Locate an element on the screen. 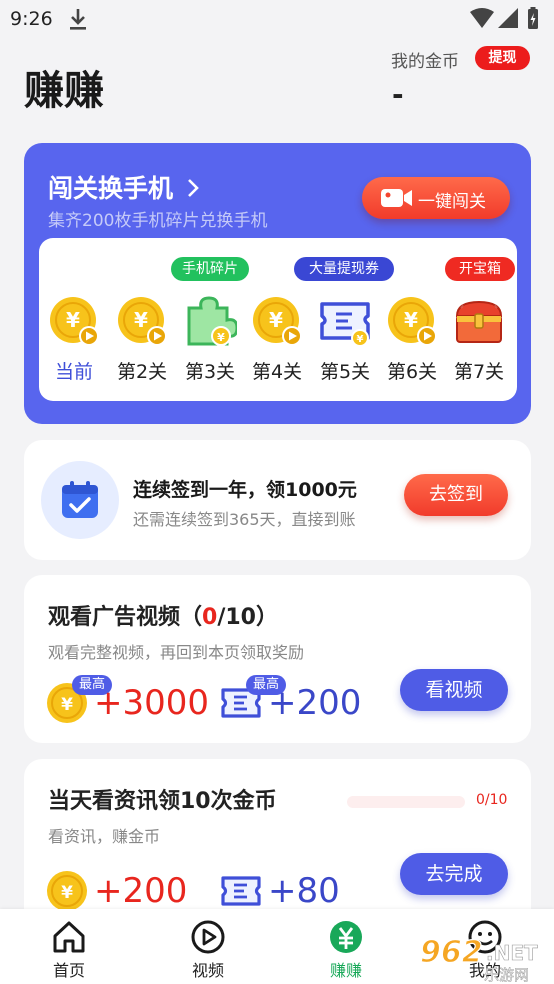  calendar-check-icon is located at coordinates (80, 499).